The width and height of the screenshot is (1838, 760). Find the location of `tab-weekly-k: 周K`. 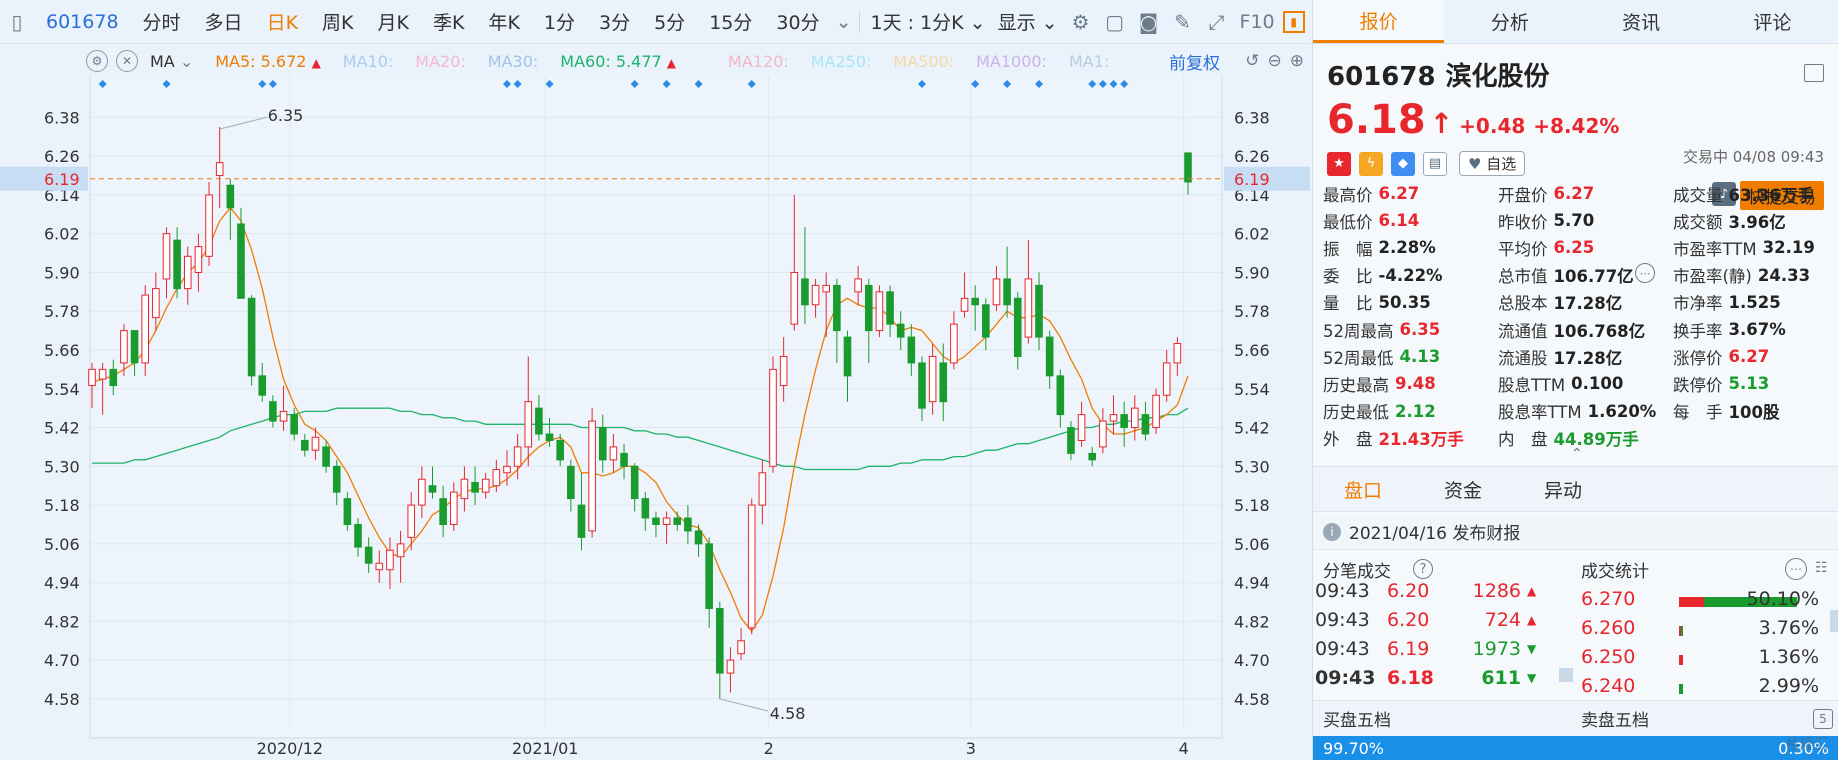

tab-weekly-k: 周K is located at coordinates (337, 21).